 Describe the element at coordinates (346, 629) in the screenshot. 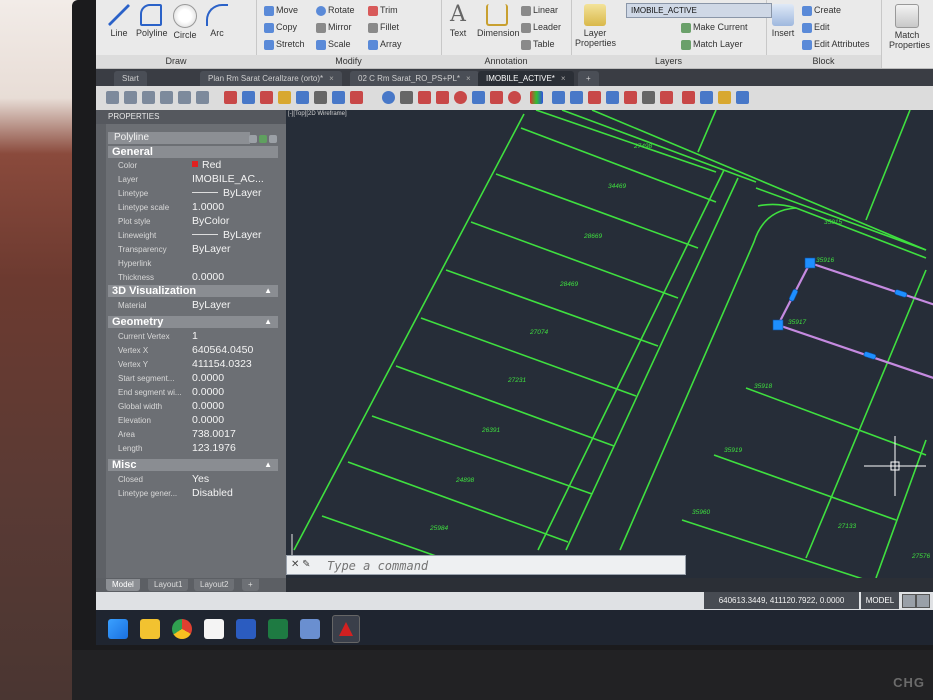

I see `autocad-taskbar-button` at that location.